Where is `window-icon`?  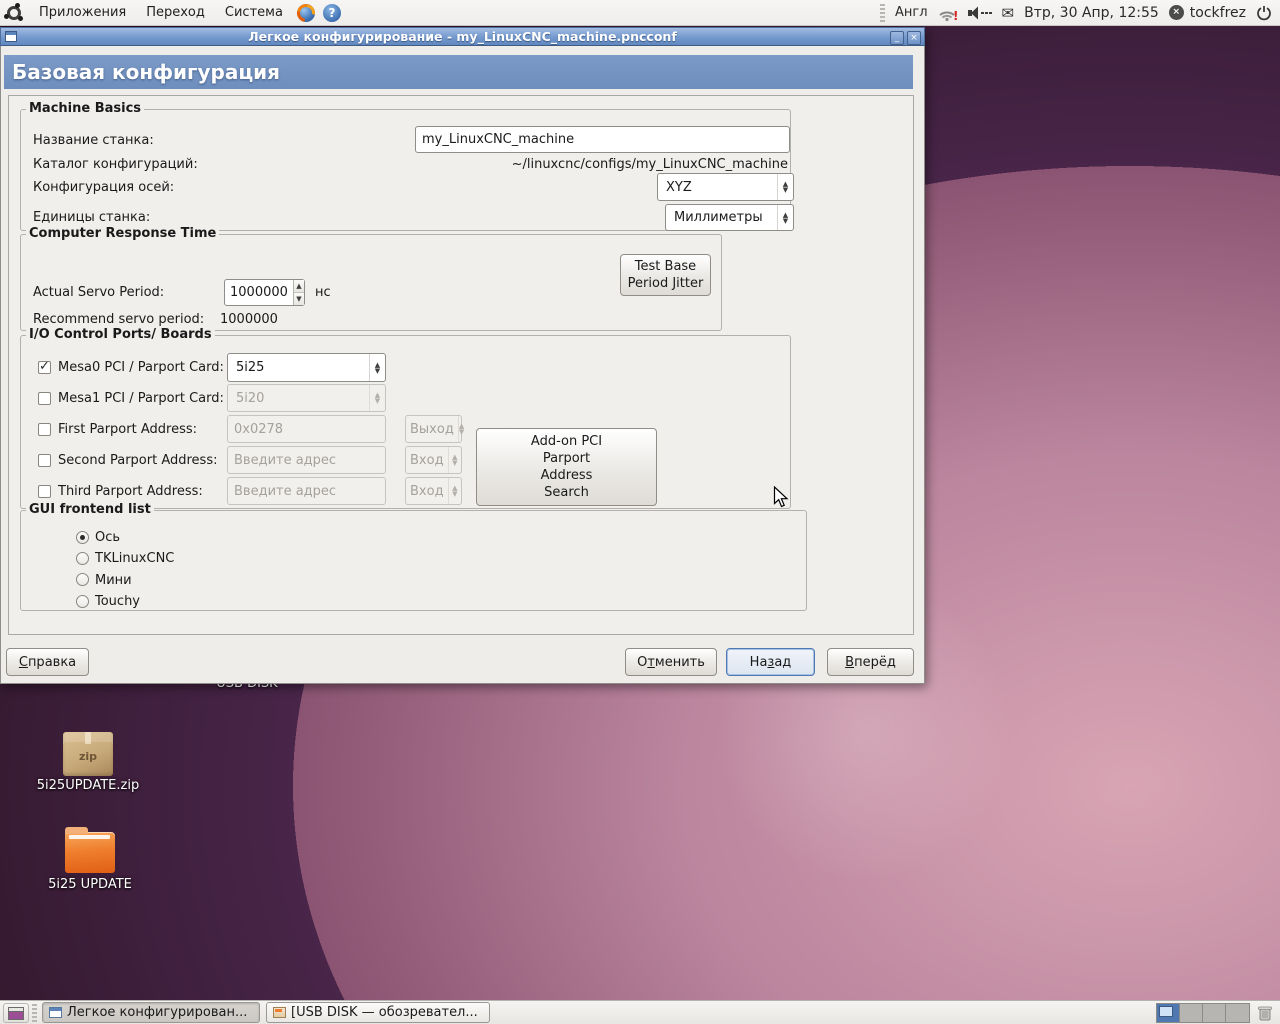
window-icon is located at coordinates (55, 1012).